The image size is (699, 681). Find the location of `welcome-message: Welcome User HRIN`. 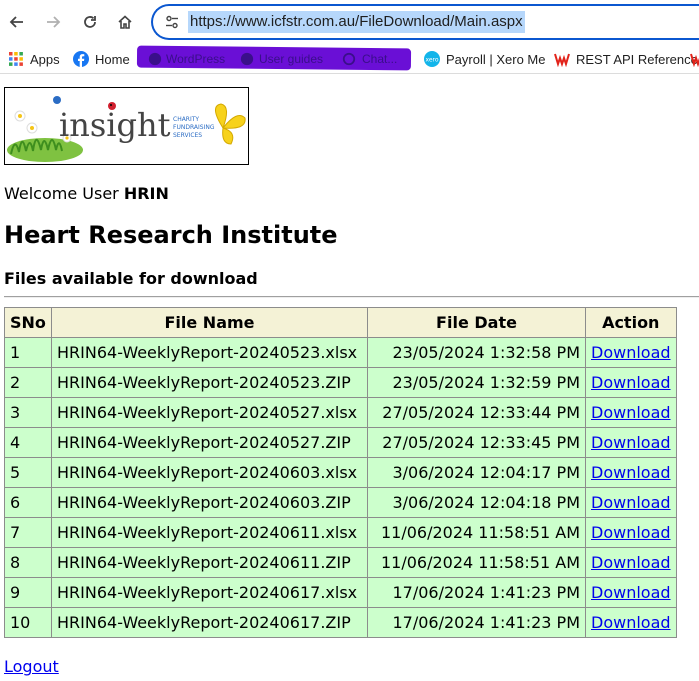

welcome-message: Welcome User HRIN is located at coordinates (86, 193).